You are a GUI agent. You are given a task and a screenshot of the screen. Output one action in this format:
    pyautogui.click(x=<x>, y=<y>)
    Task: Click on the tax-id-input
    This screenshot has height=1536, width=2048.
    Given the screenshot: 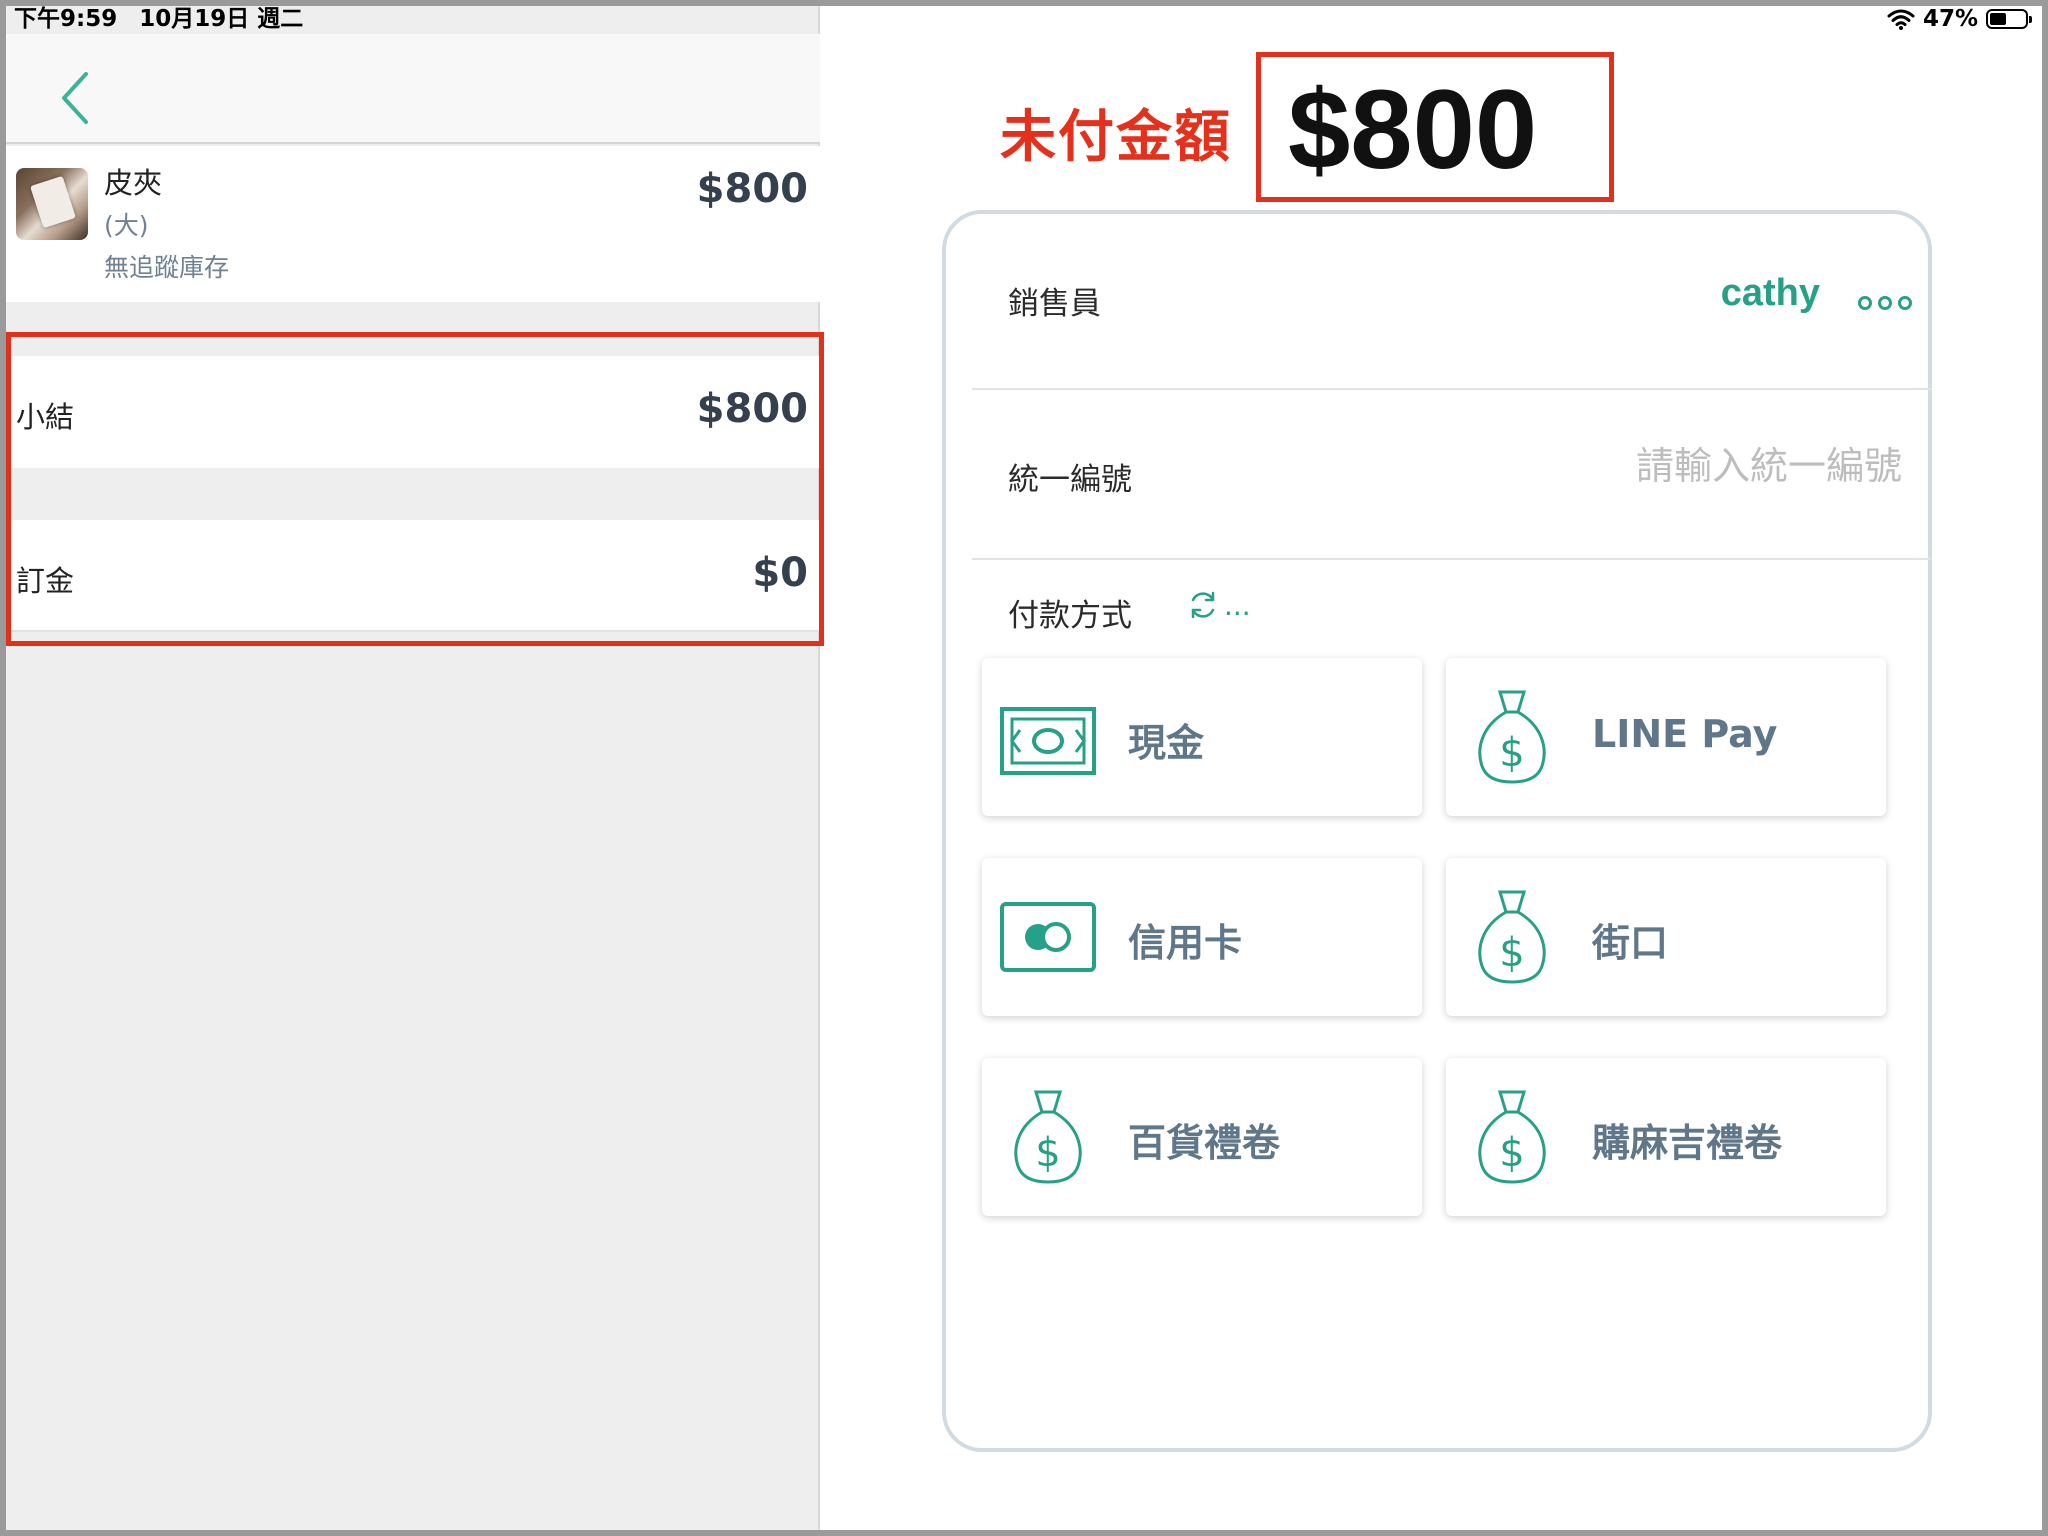 What is the action you would take?
    pyautogui.click(x=1692, y=466)
    